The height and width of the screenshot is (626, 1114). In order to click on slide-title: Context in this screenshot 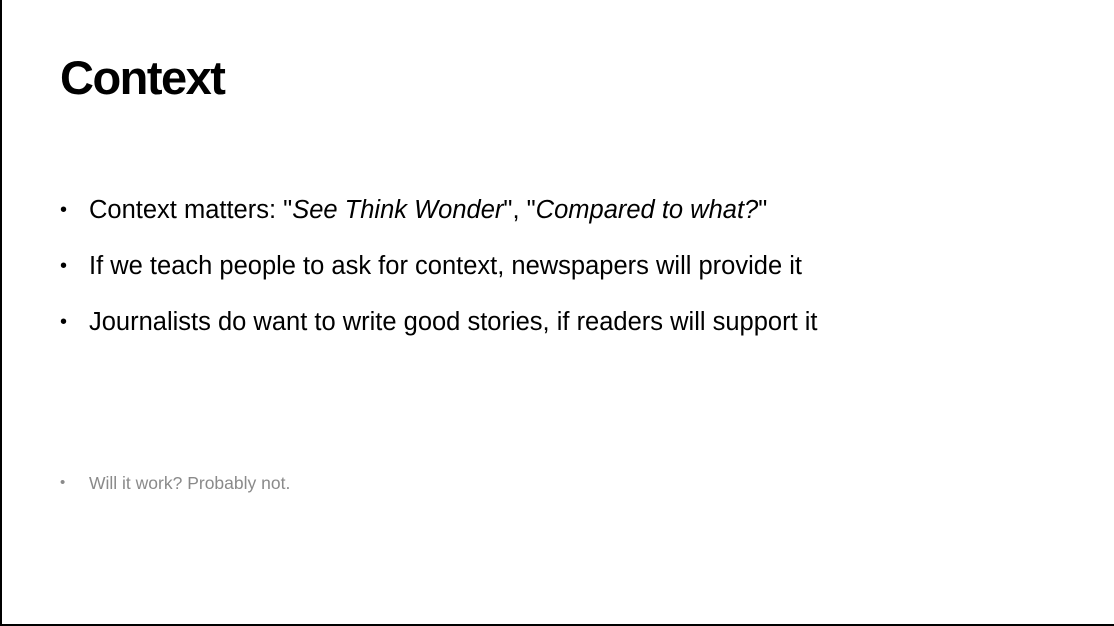, I will do `click(143, 77)`.